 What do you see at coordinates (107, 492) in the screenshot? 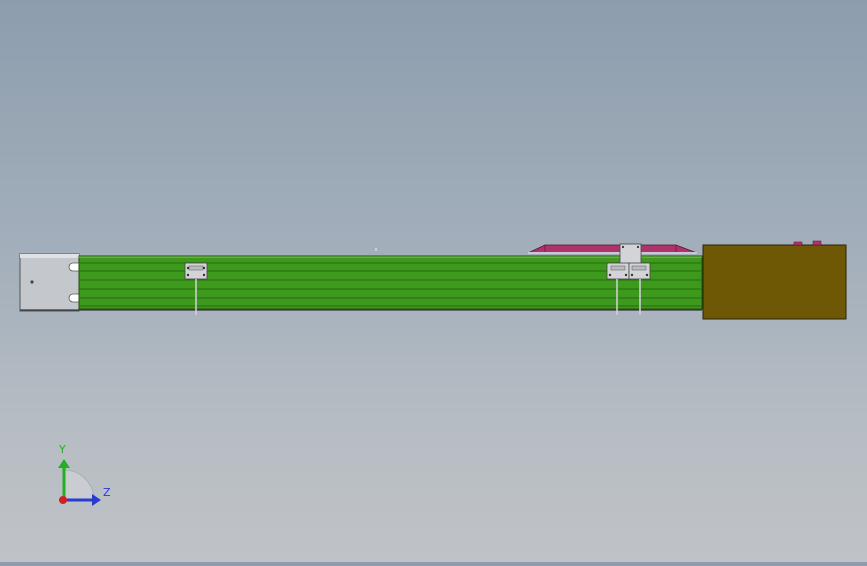
I see `z-axis-label: Z` at bounding box center [107, 492].